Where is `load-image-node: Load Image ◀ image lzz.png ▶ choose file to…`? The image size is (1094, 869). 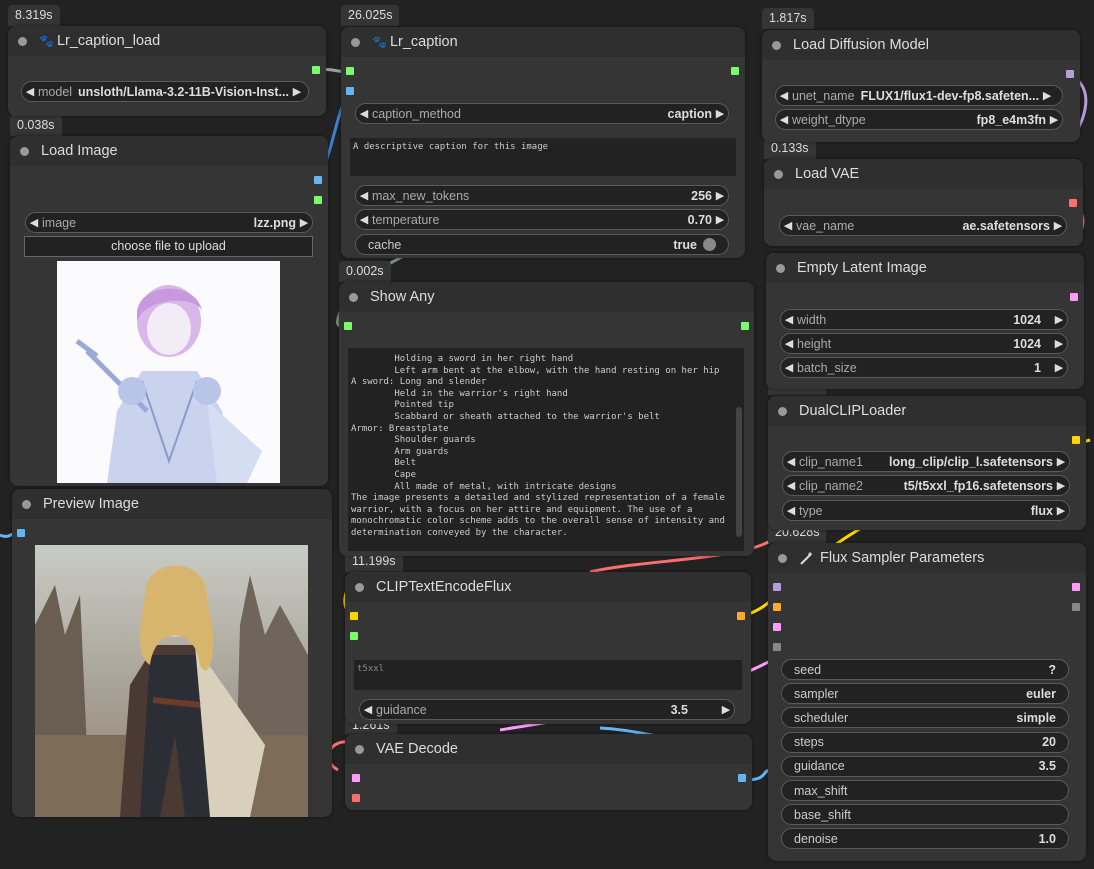 load-image-node: Load Image ◀ image lzz.png ▶ choose file to… is located at coordinates (169, 311).